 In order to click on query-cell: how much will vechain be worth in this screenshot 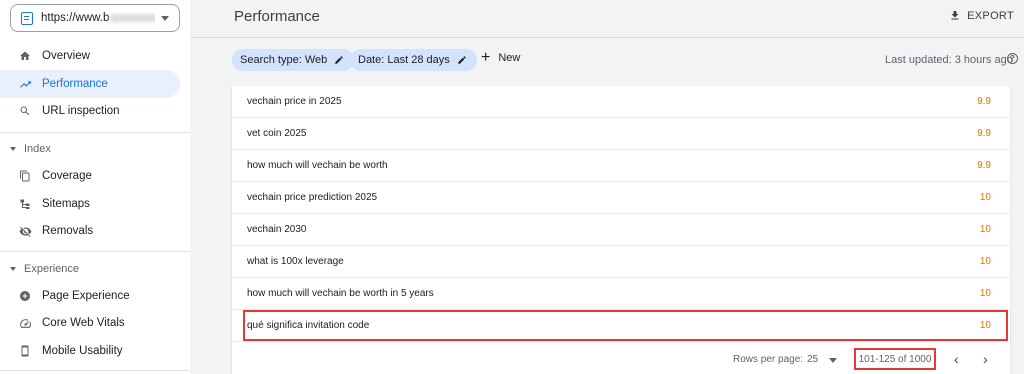, I will do `click(317, 165)`.